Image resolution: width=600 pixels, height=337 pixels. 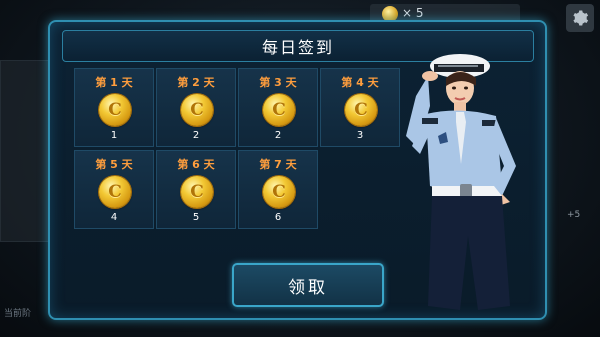 I want to click on day-card: 第 2 天 C 2, so click(x=196, y=107).